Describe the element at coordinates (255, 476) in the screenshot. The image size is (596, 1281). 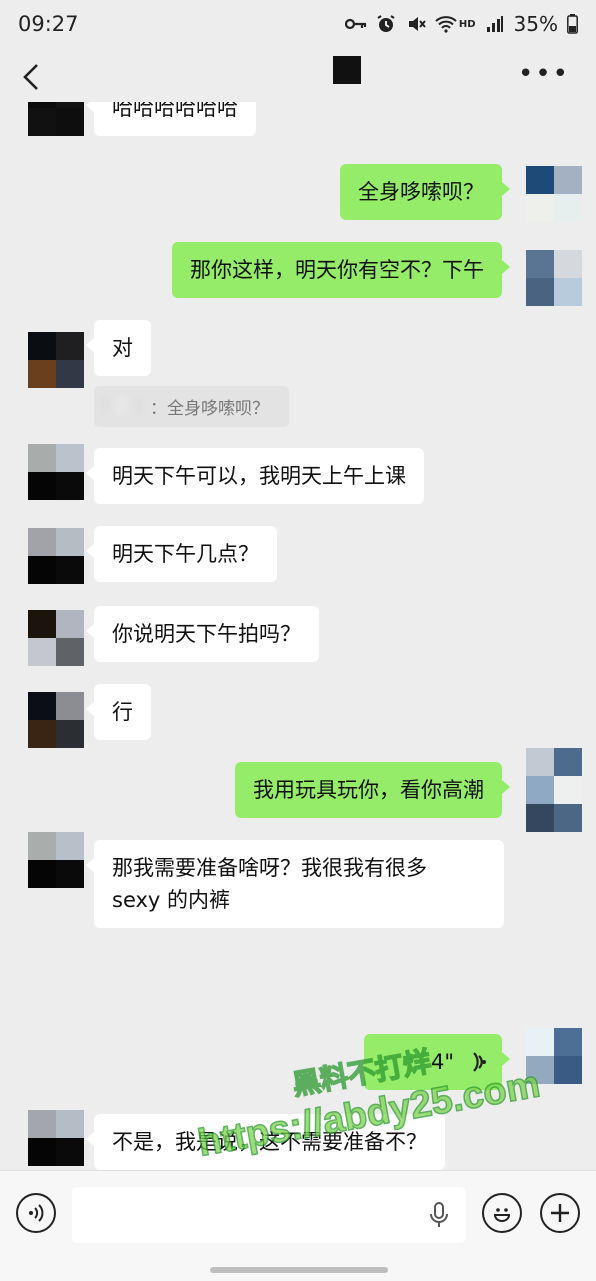
I see `message-bubble: 明天下午可以，我明天上午上课` at that location.